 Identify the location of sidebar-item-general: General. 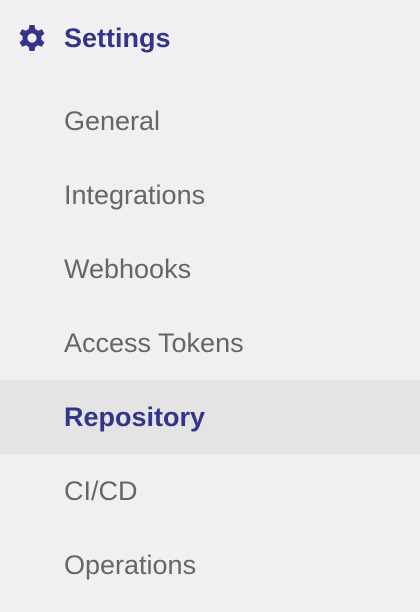
(210, 121).